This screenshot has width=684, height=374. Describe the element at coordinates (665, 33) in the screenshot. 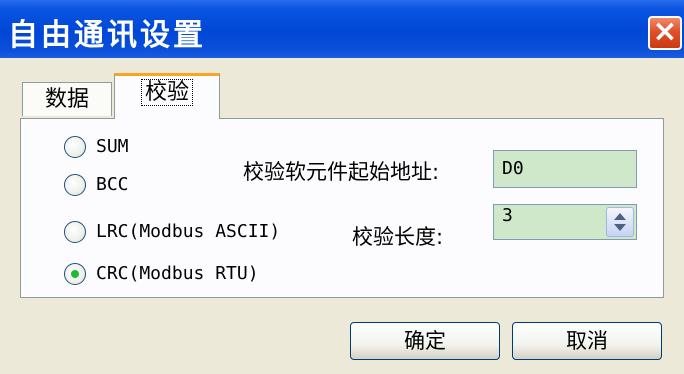

I see `close-icon: ×` at that location.